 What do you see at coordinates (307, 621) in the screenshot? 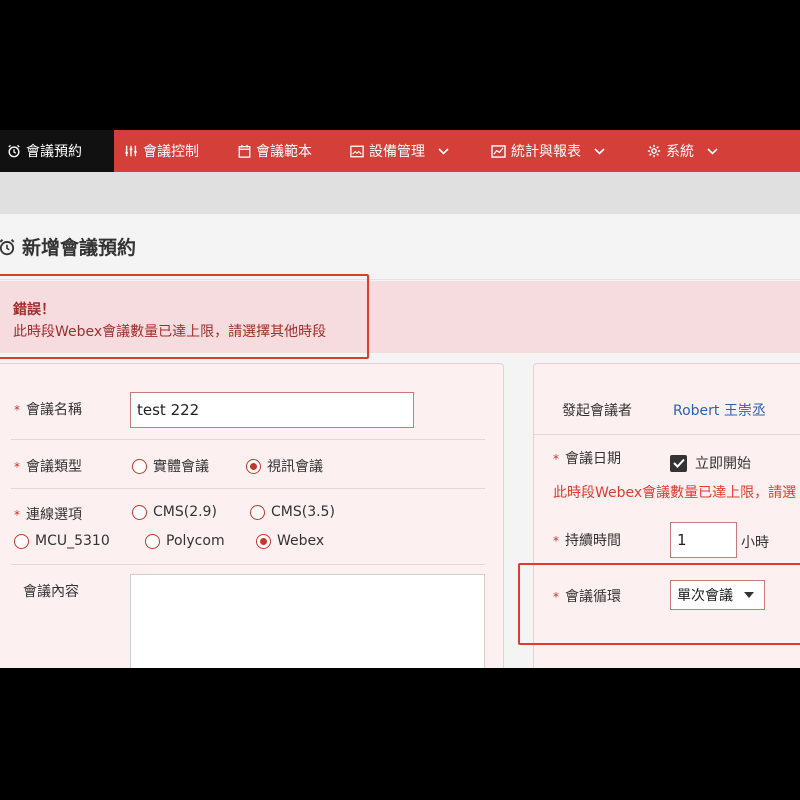
I see `meeting-content-textarea` at bounding box center [307, 621].